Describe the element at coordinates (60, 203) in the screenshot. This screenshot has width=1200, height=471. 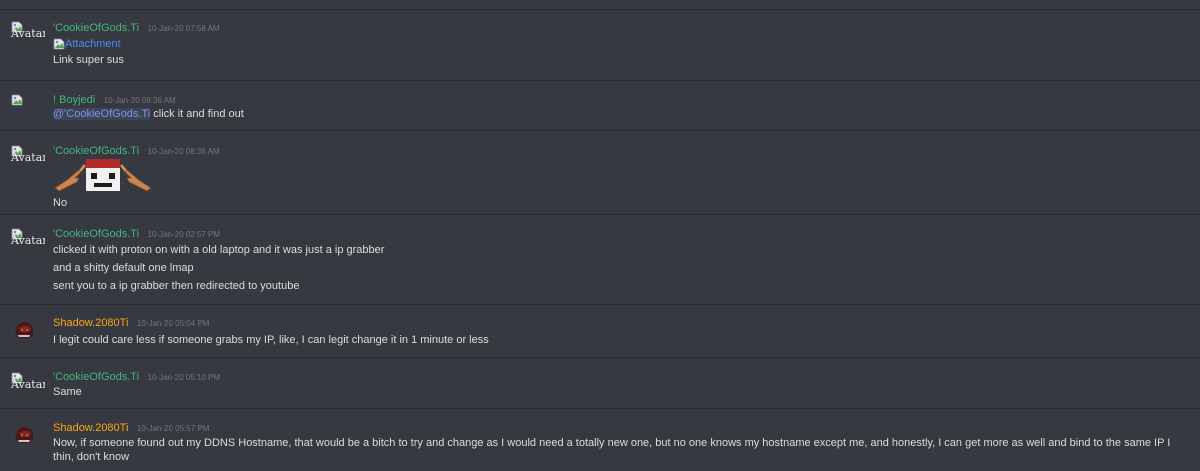
I see `message-text: No` at that location.